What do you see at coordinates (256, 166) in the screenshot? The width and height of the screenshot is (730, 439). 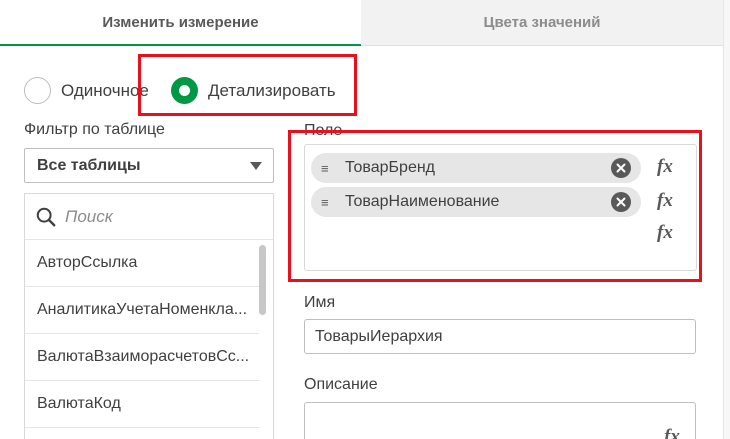 I see `caret-down-icon` at bounding box center [256, 166].